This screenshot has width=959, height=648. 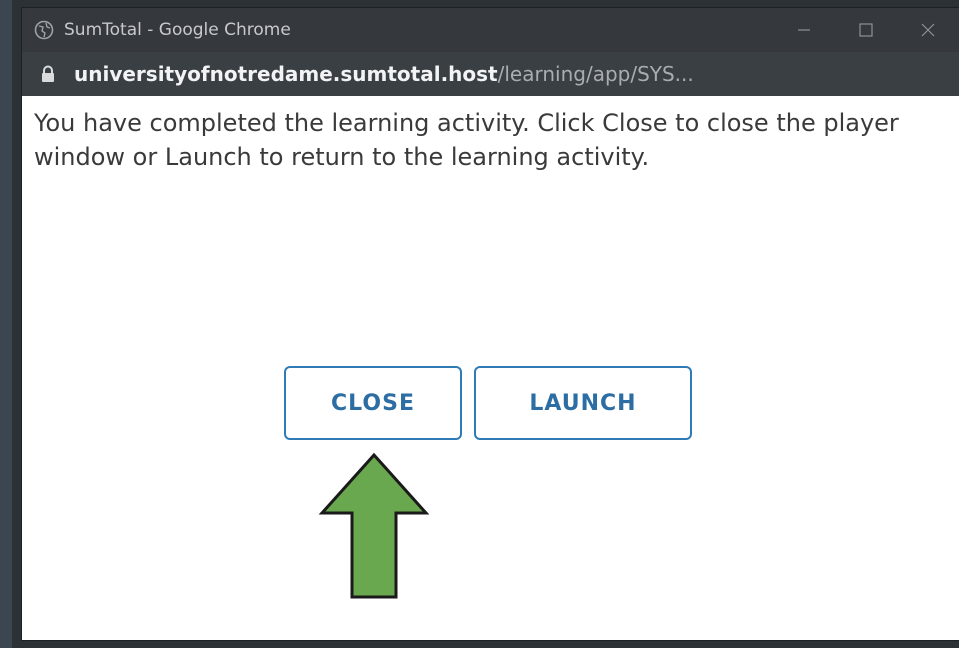 What do you see at coordinates (583, 403) in the screenshot?
I see `launch-button: LAUNCH` at bounding box center [583, 403].